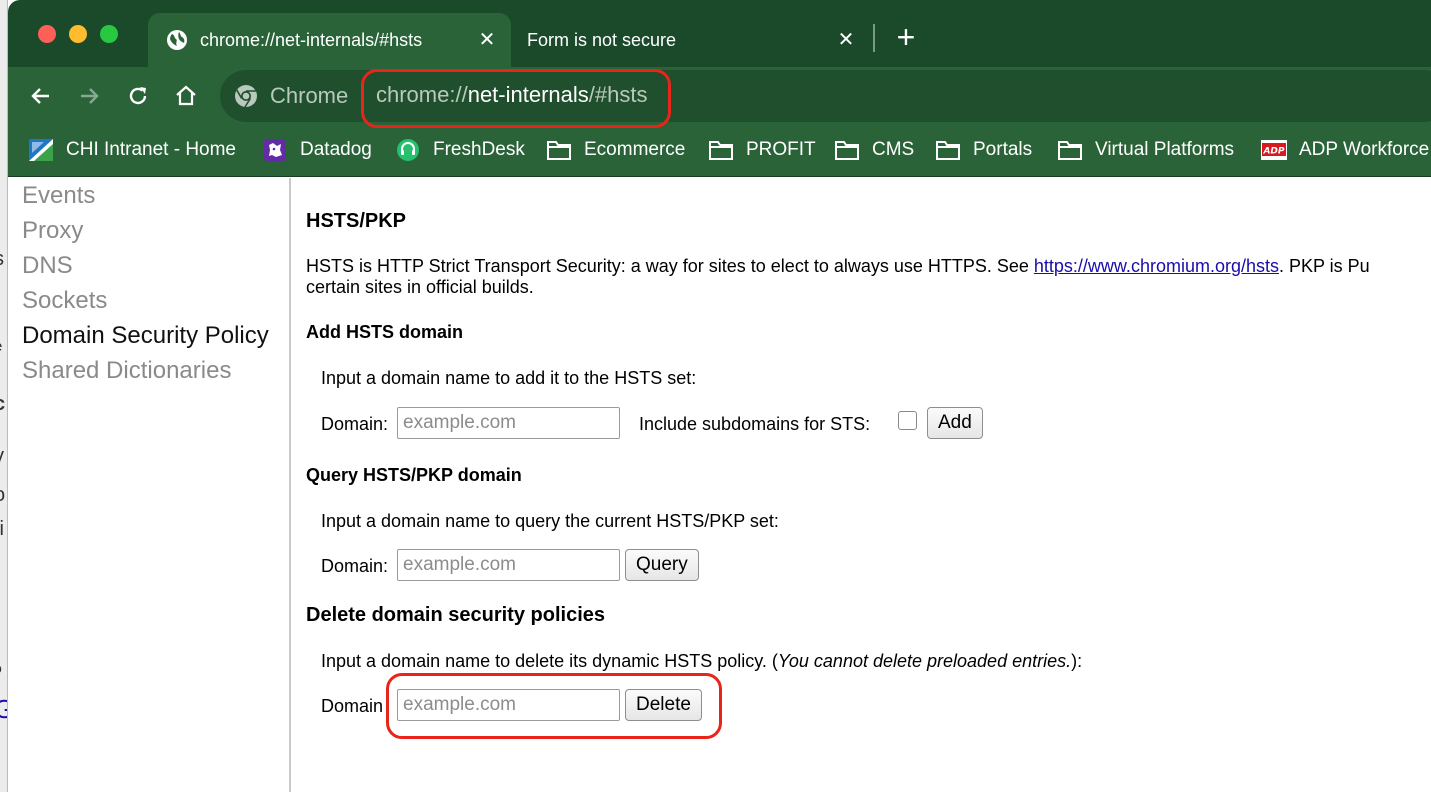 The height and width of the screenshot is (792, 1431). I want to click on bookmark-chi-intranet: CHI Intranet - Home, so click(132, 150).